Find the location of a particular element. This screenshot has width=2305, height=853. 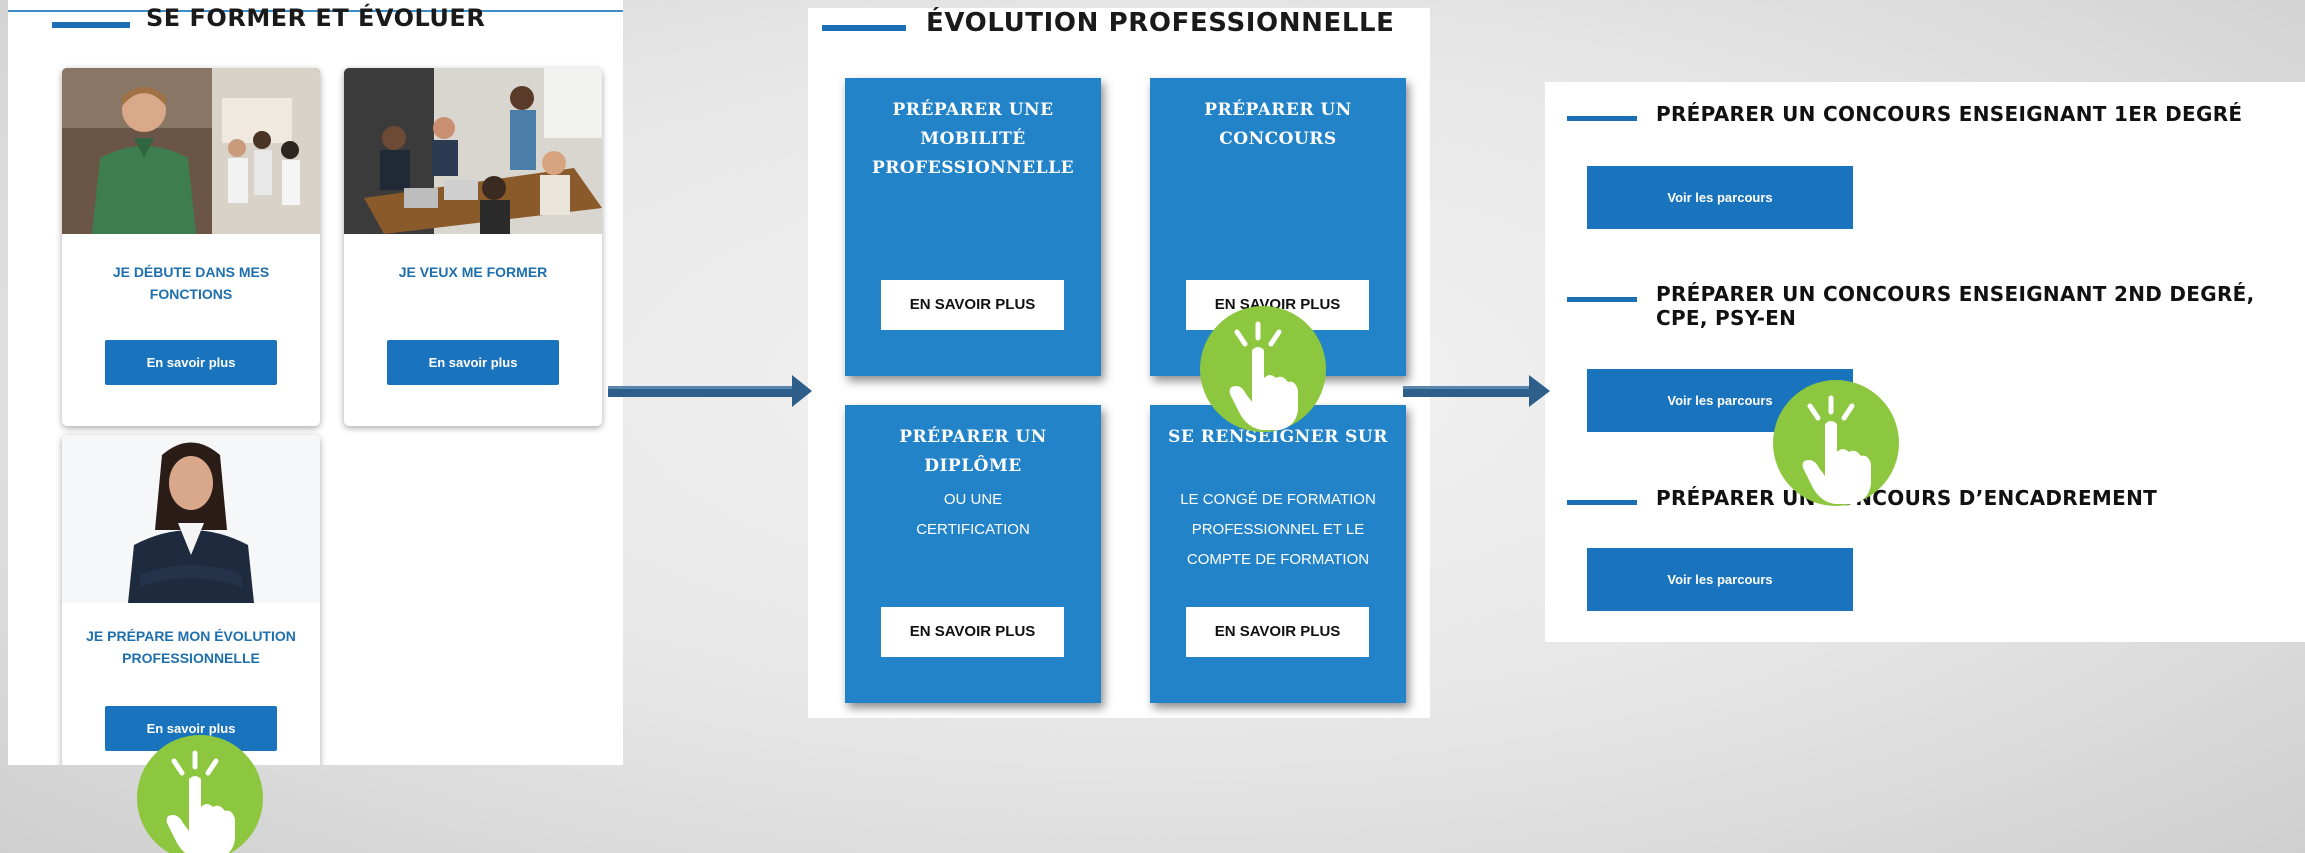

card-title: PRÉPARER UNE MOBILITÉ PROFESSIONNELLE is located at coordinates (973, 139).